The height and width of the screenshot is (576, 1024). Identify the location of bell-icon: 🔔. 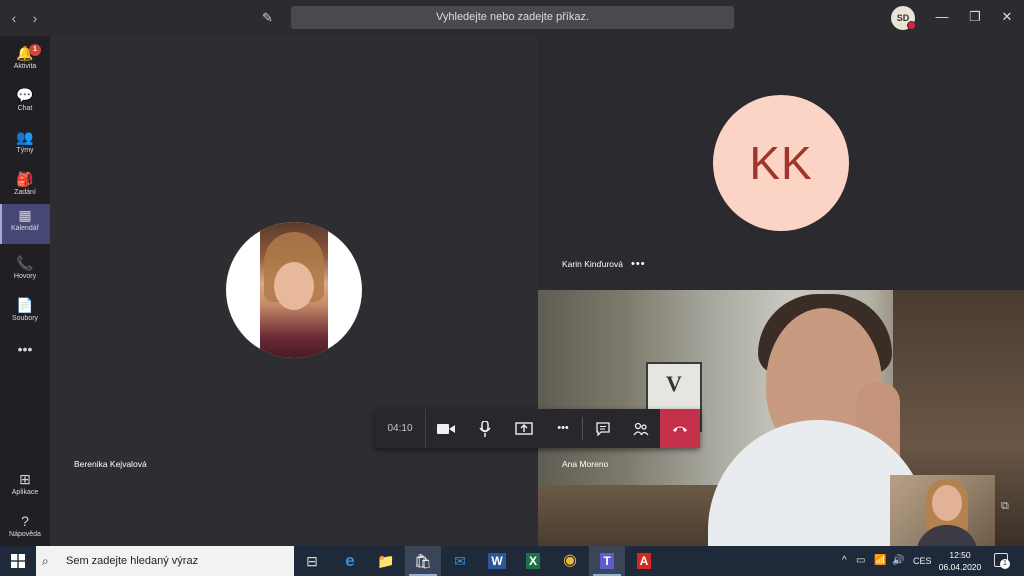
(25, 53).